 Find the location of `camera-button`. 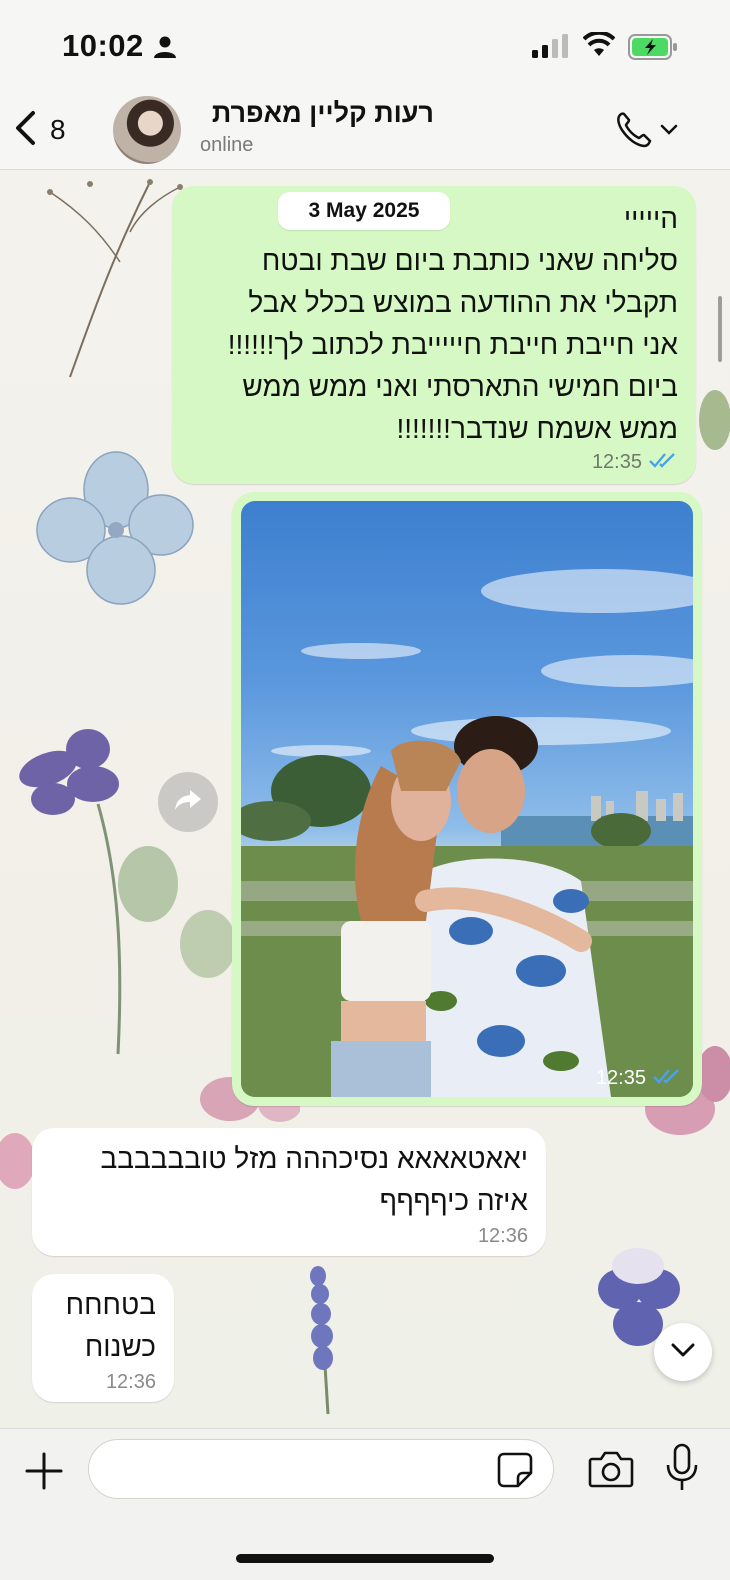

camera-button is located at coordinates (611, 1469).